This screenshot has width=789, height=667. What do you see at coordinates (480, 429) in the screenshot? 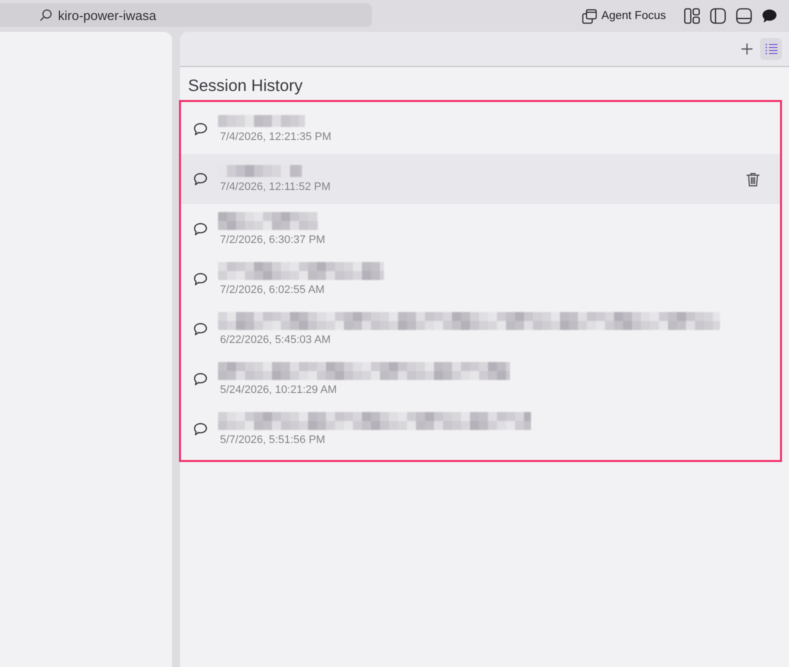
I see `session-item: 5/7/2026, 5:51:56 PM` at bounding box center [480, 429].